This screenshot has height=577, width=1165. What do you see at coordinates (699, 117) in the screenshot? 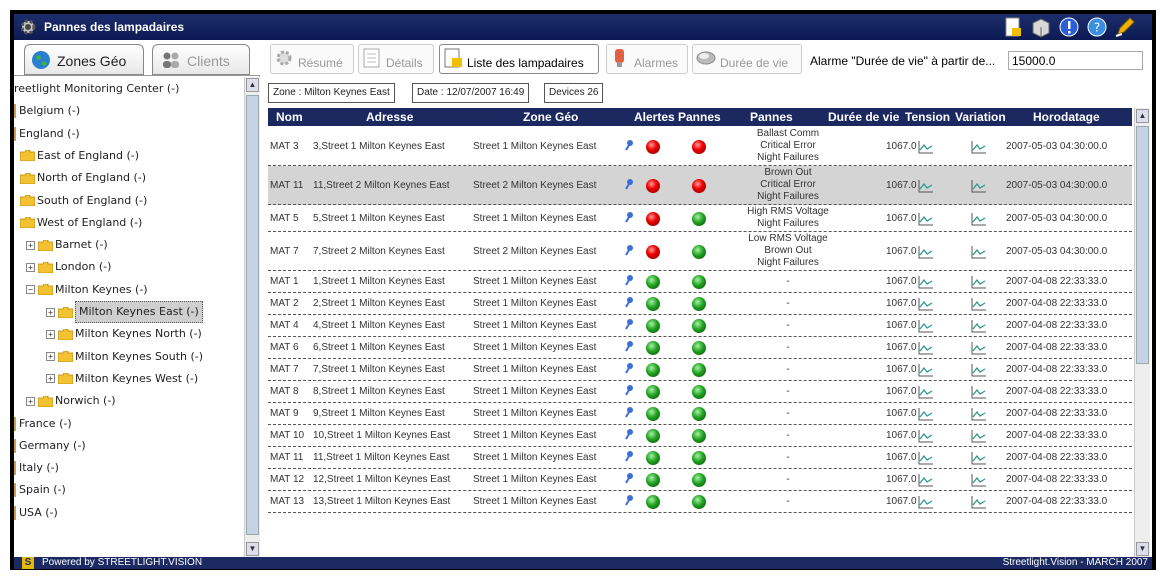
I see `col-pannes-status: Pannes` at bounding box center [699, 117].